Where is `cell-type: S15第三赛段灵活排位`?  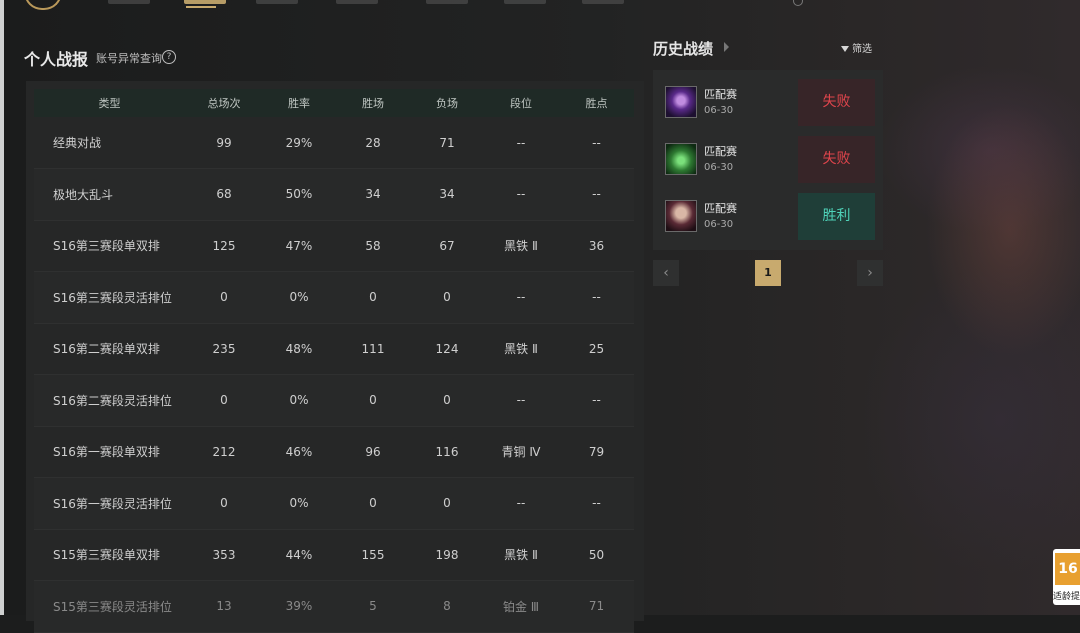
cell-type: S15第三赛段灵活排位 is located at coordinates (109, 606).